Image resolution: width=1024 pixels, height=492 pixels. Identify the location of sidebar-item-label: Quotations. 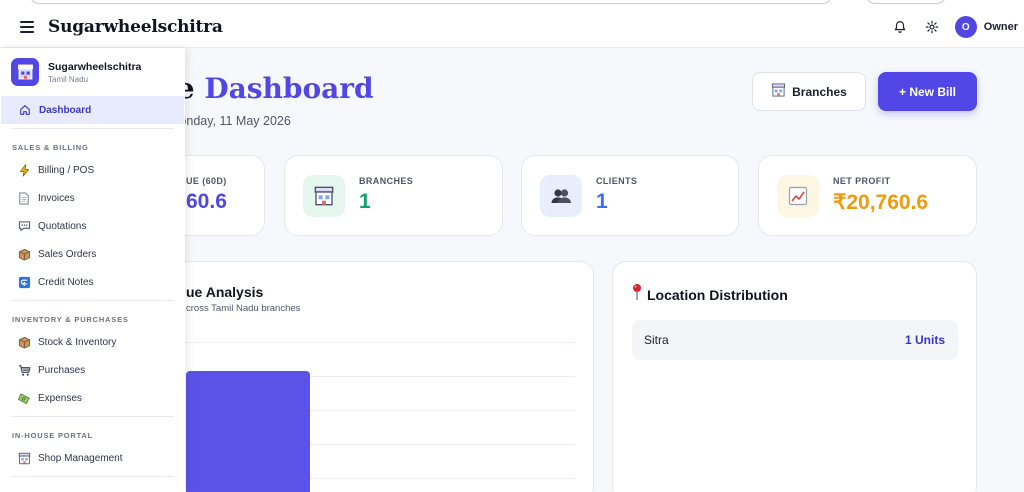
(62, 226).